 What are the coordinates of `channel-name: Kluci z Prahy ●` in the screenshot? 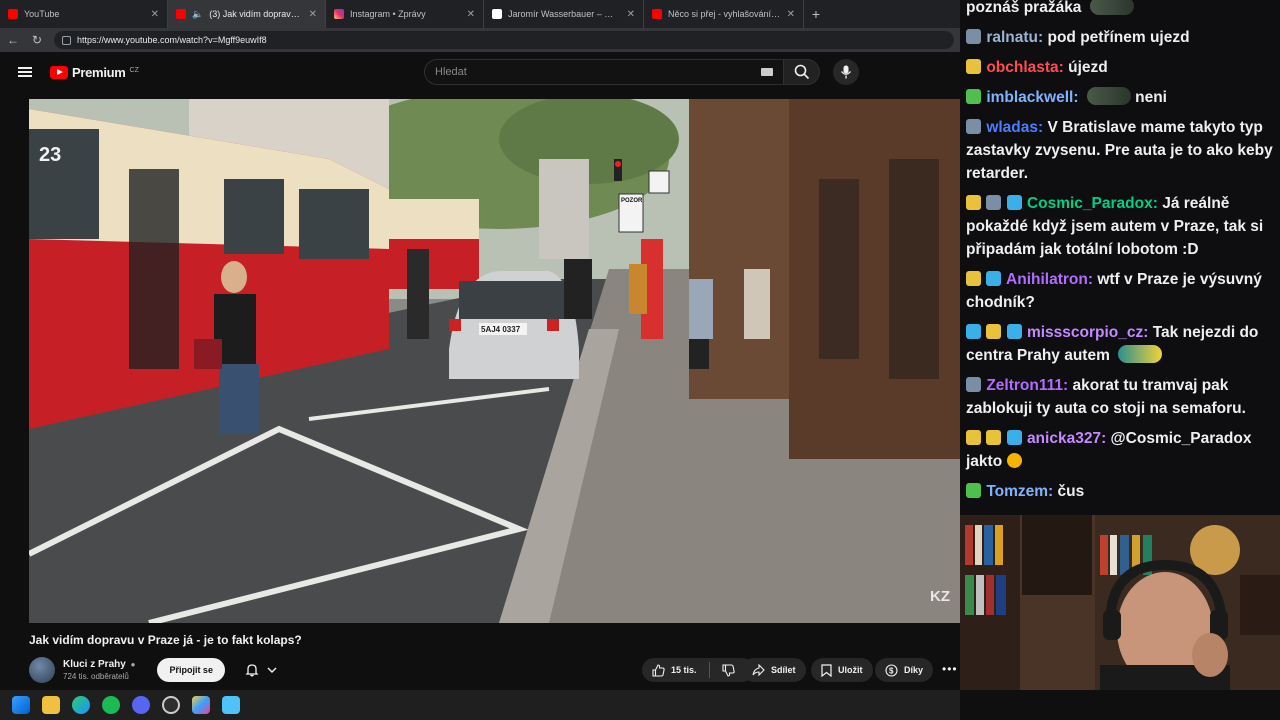 It's located at (99, 664).